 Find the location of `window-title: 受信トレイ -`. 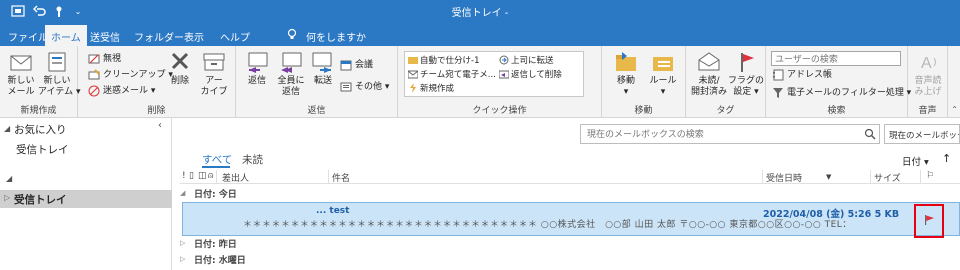

window-title: 受信トレイ - is located at coordinates (480, 13).